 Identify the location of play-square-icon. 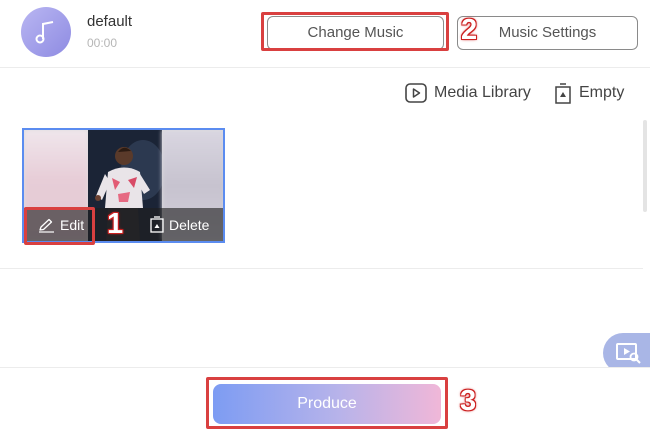
(416, 93).